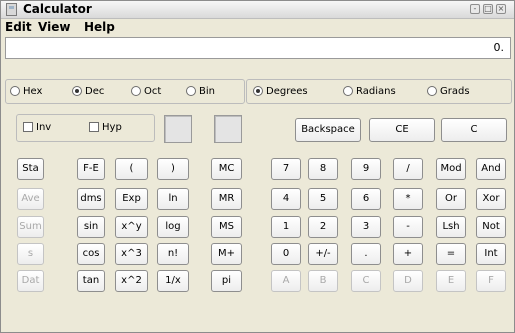 The height and width of the screenshot is (333, 515). What do you see at coordinates (136, 91) in the screenshot?
I see `radio-oct-indicator` at bounding box center [136, 91].